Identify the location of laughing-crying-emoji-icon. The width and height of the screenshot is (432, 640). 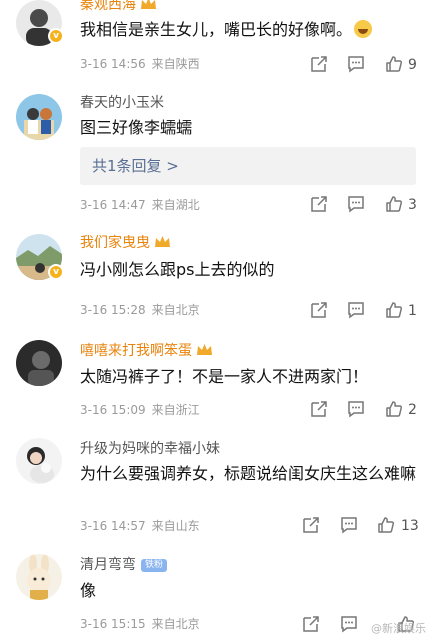
(363, 29).